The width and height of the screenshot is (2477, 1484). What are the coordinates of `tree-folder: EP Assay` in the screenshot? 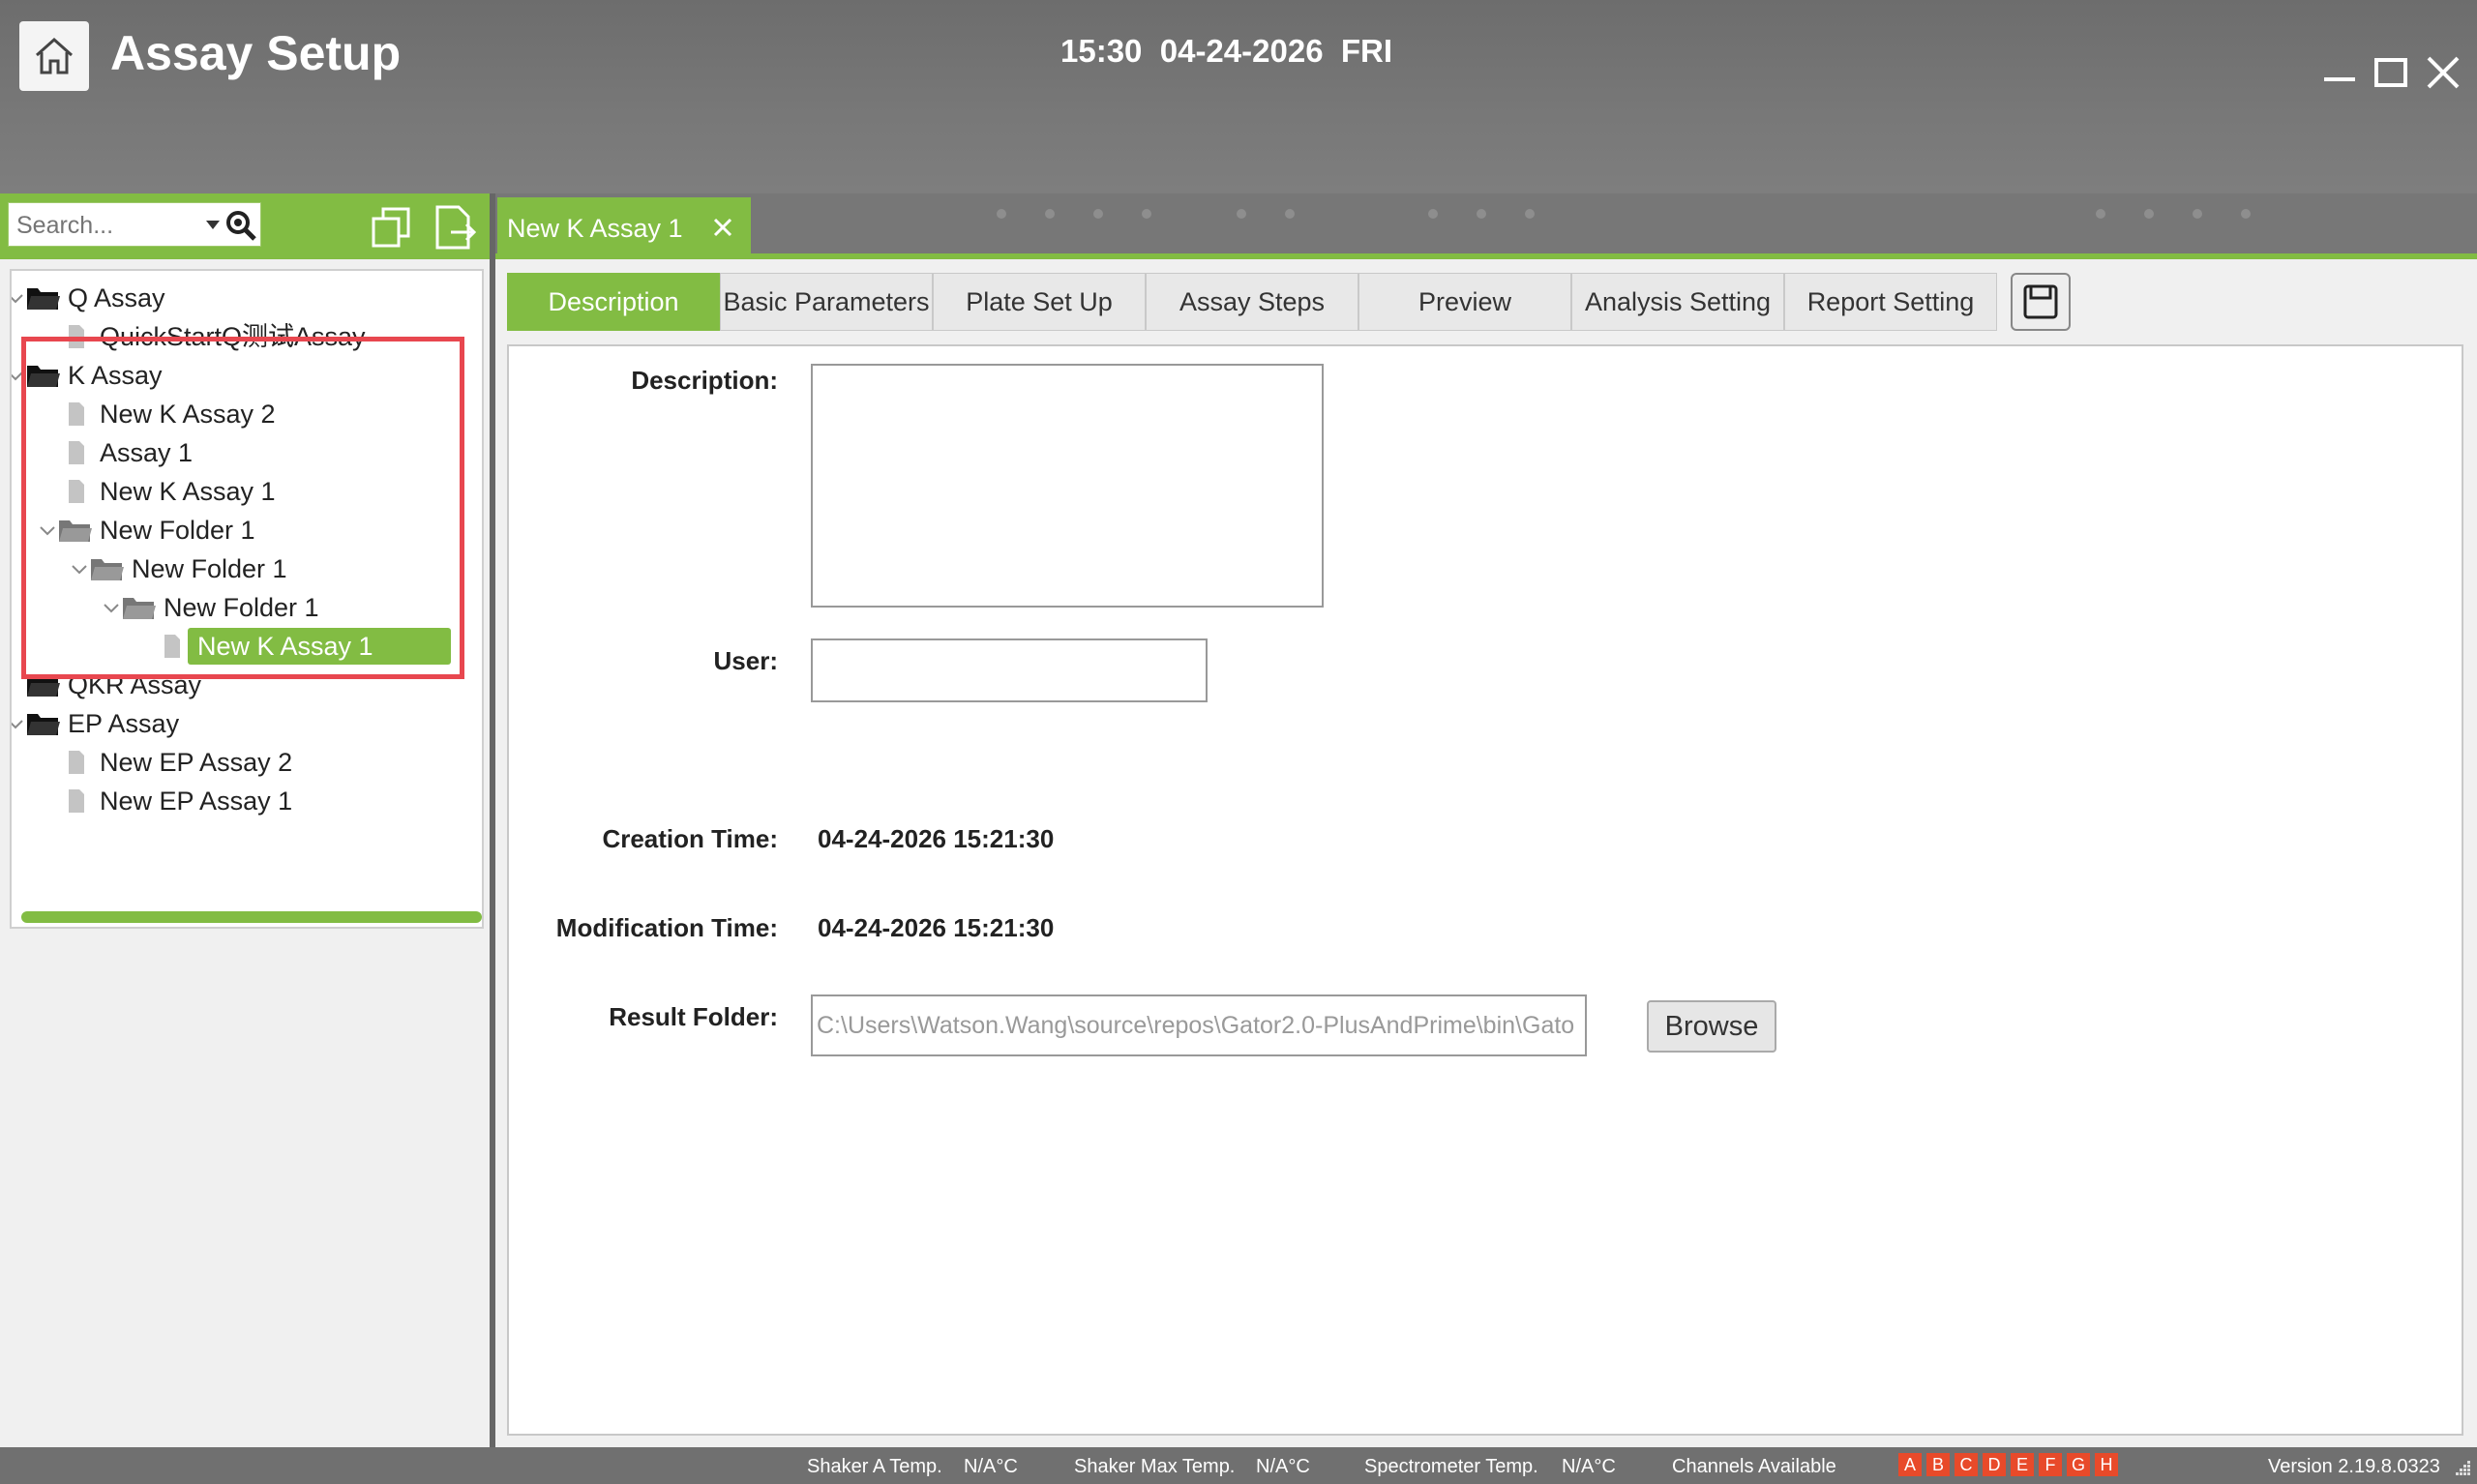 It's located at (99, 723).